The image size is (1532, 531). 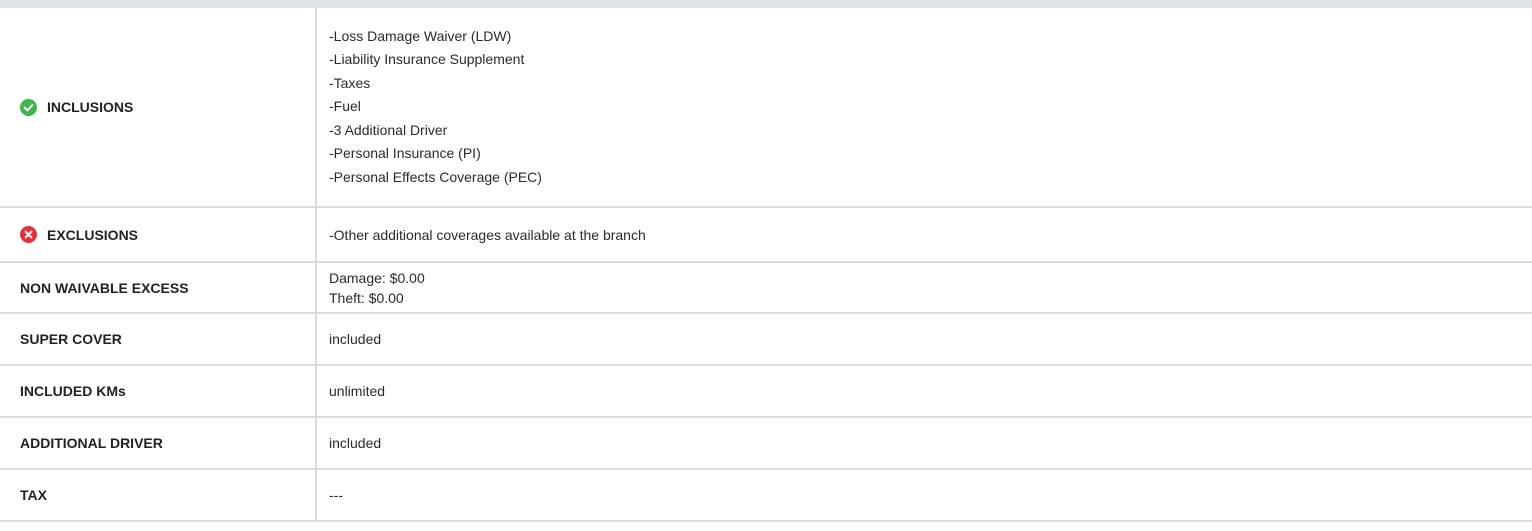 I want to click on list-item: -Taxes, so click(x=350, y=82).